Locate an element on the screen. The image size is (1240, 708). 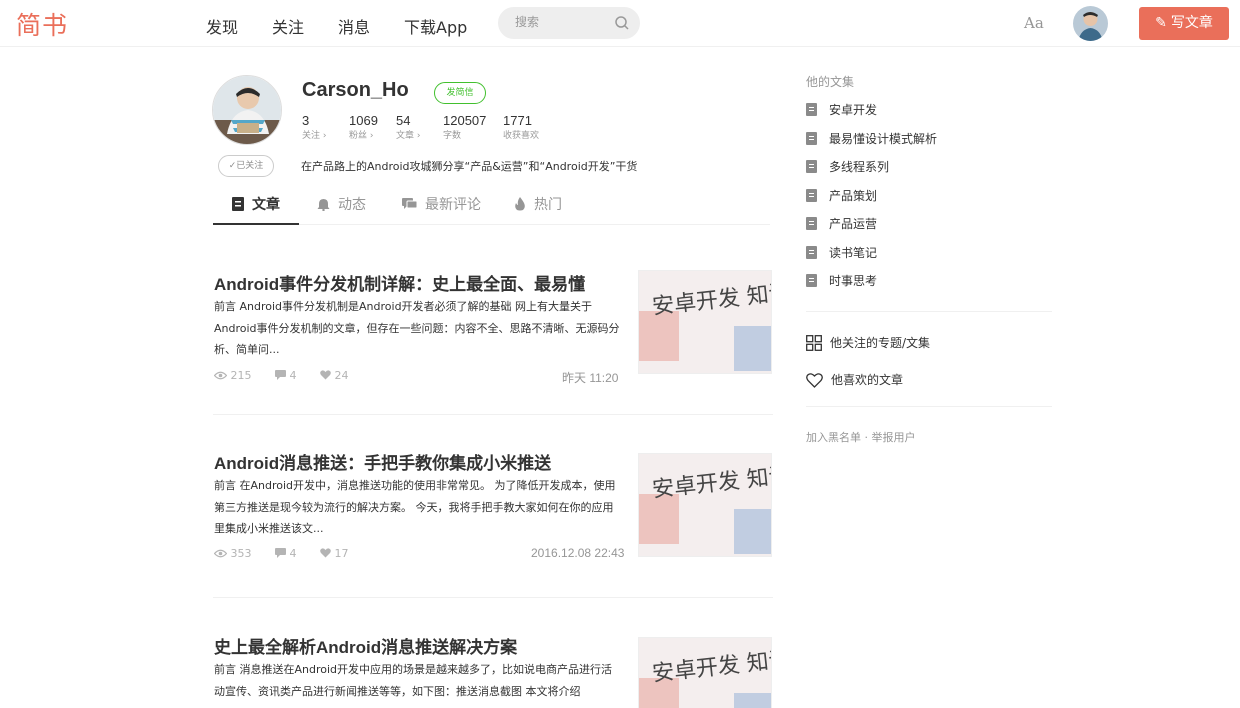
article-time: 2016.12.08 22:43 is located at coordinates (578, 553).